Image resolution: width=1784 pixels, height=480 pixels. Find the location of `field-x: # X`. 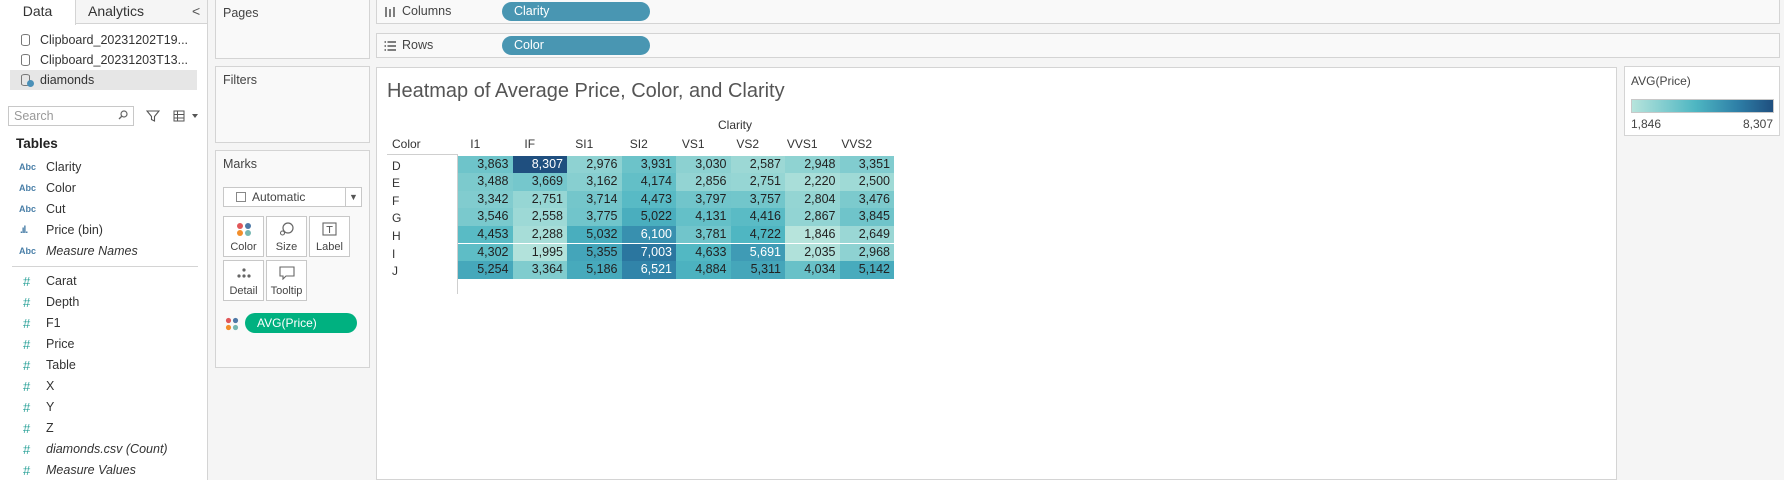

field-x: # X is located at coordinates (103, 386).